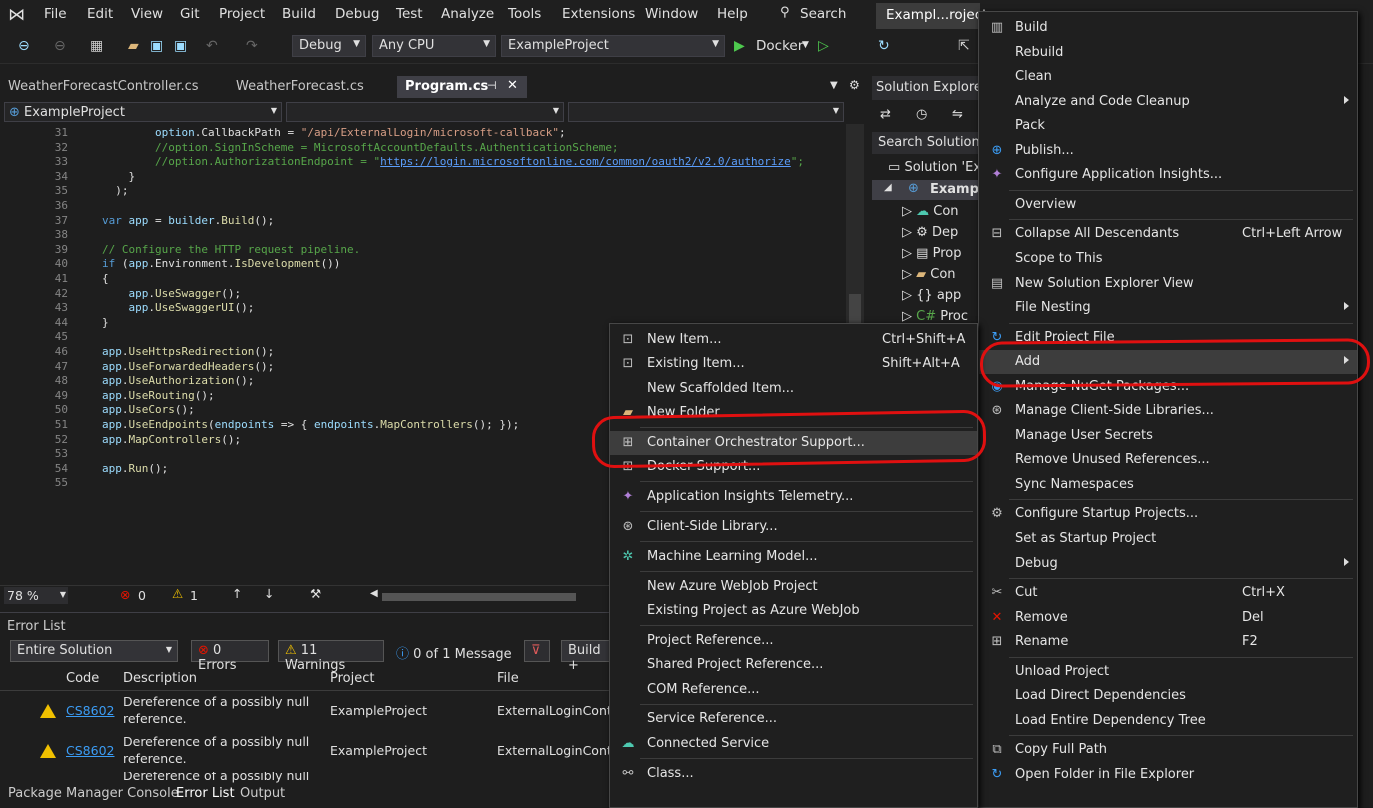  What do you see at coordinates (512, 85) in the screenshot?
I see `close-icon: ✕` at bounding box center [512, 85].